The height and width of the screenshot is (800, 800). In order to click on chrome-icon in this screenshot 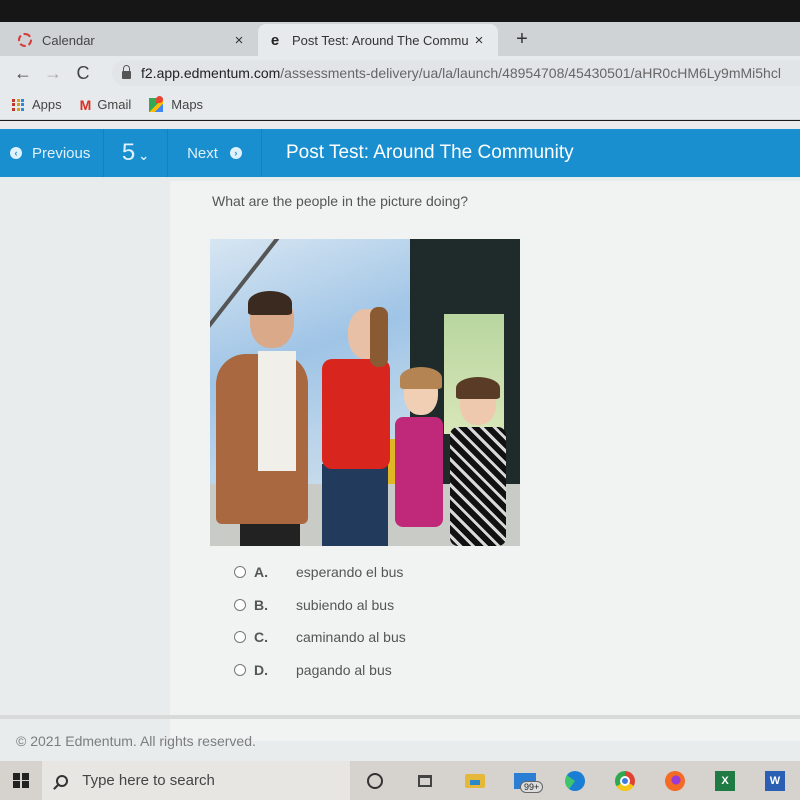, I will do `click(625, 780)`.